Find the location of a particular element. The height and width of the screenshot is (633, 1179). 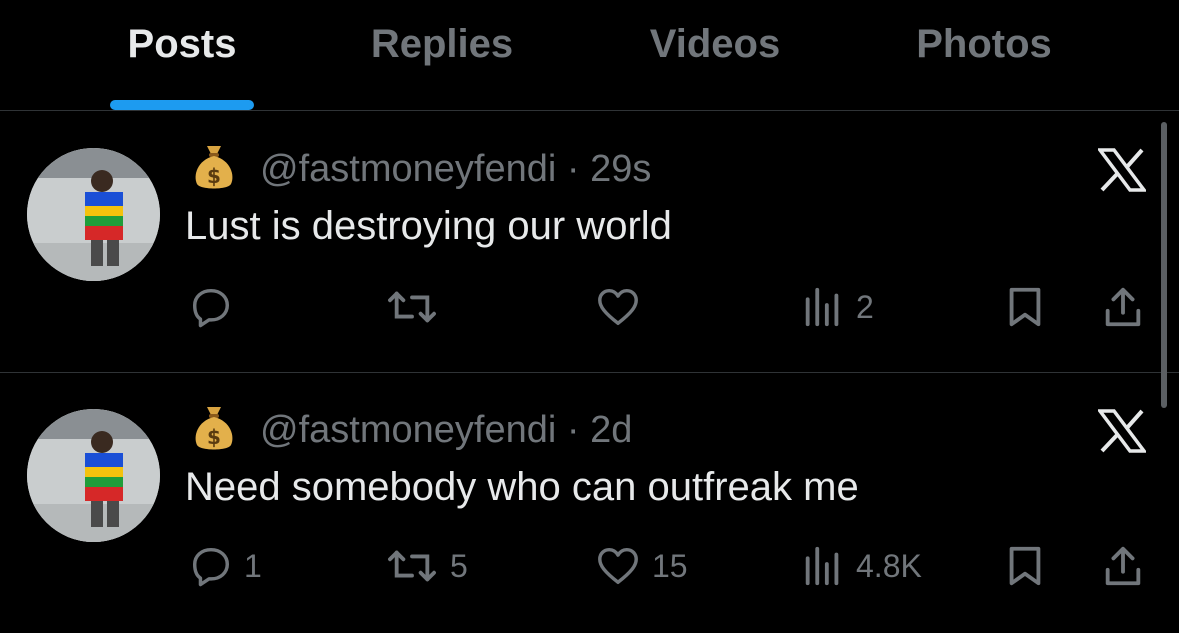

tab-photos: Photos is located at coordinates (984, 44).